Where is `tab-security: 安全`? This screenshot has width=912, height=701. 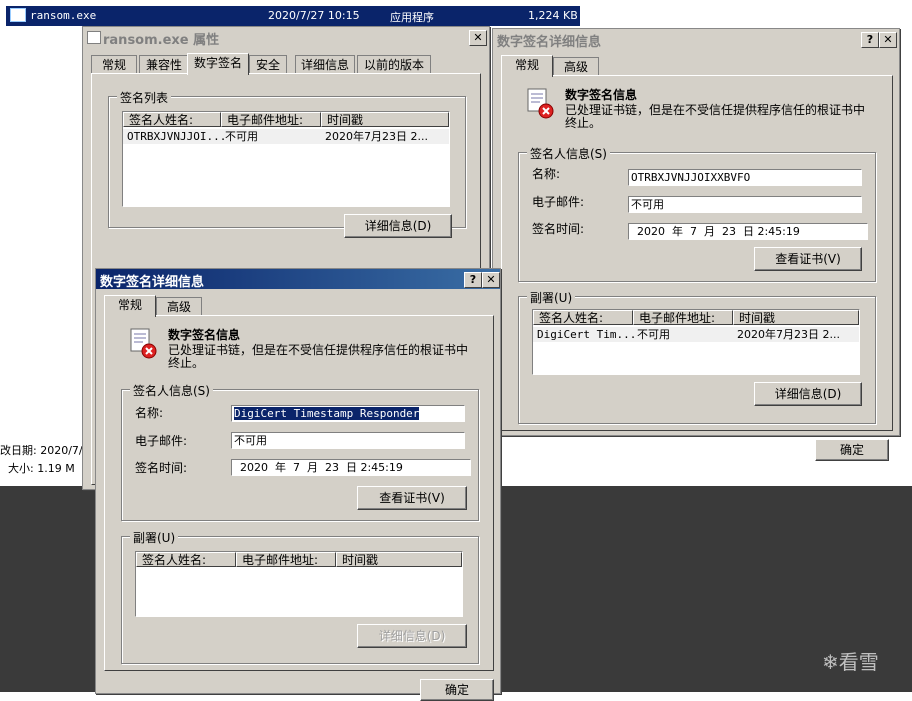 tab-security: 安全 is located at coordinates (268, 64).